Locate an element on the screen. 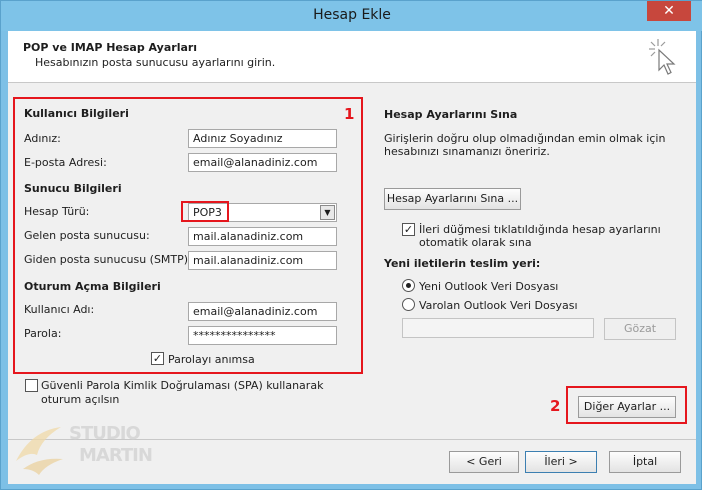 This screenshot has height=490, width=702. close-icon: ✕ is located at coordinates (669, 11).